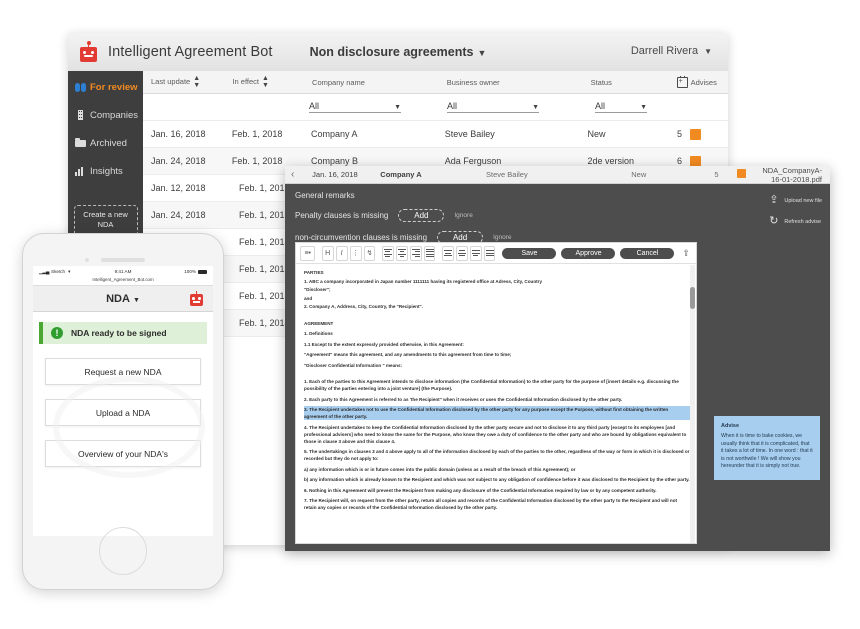  What do you see at coordinates (792, 174) in the screenshot?
I see `detail-file-name: NDA_CompanyA-16-01-2018.pdf` at bounding box center [792, 174].